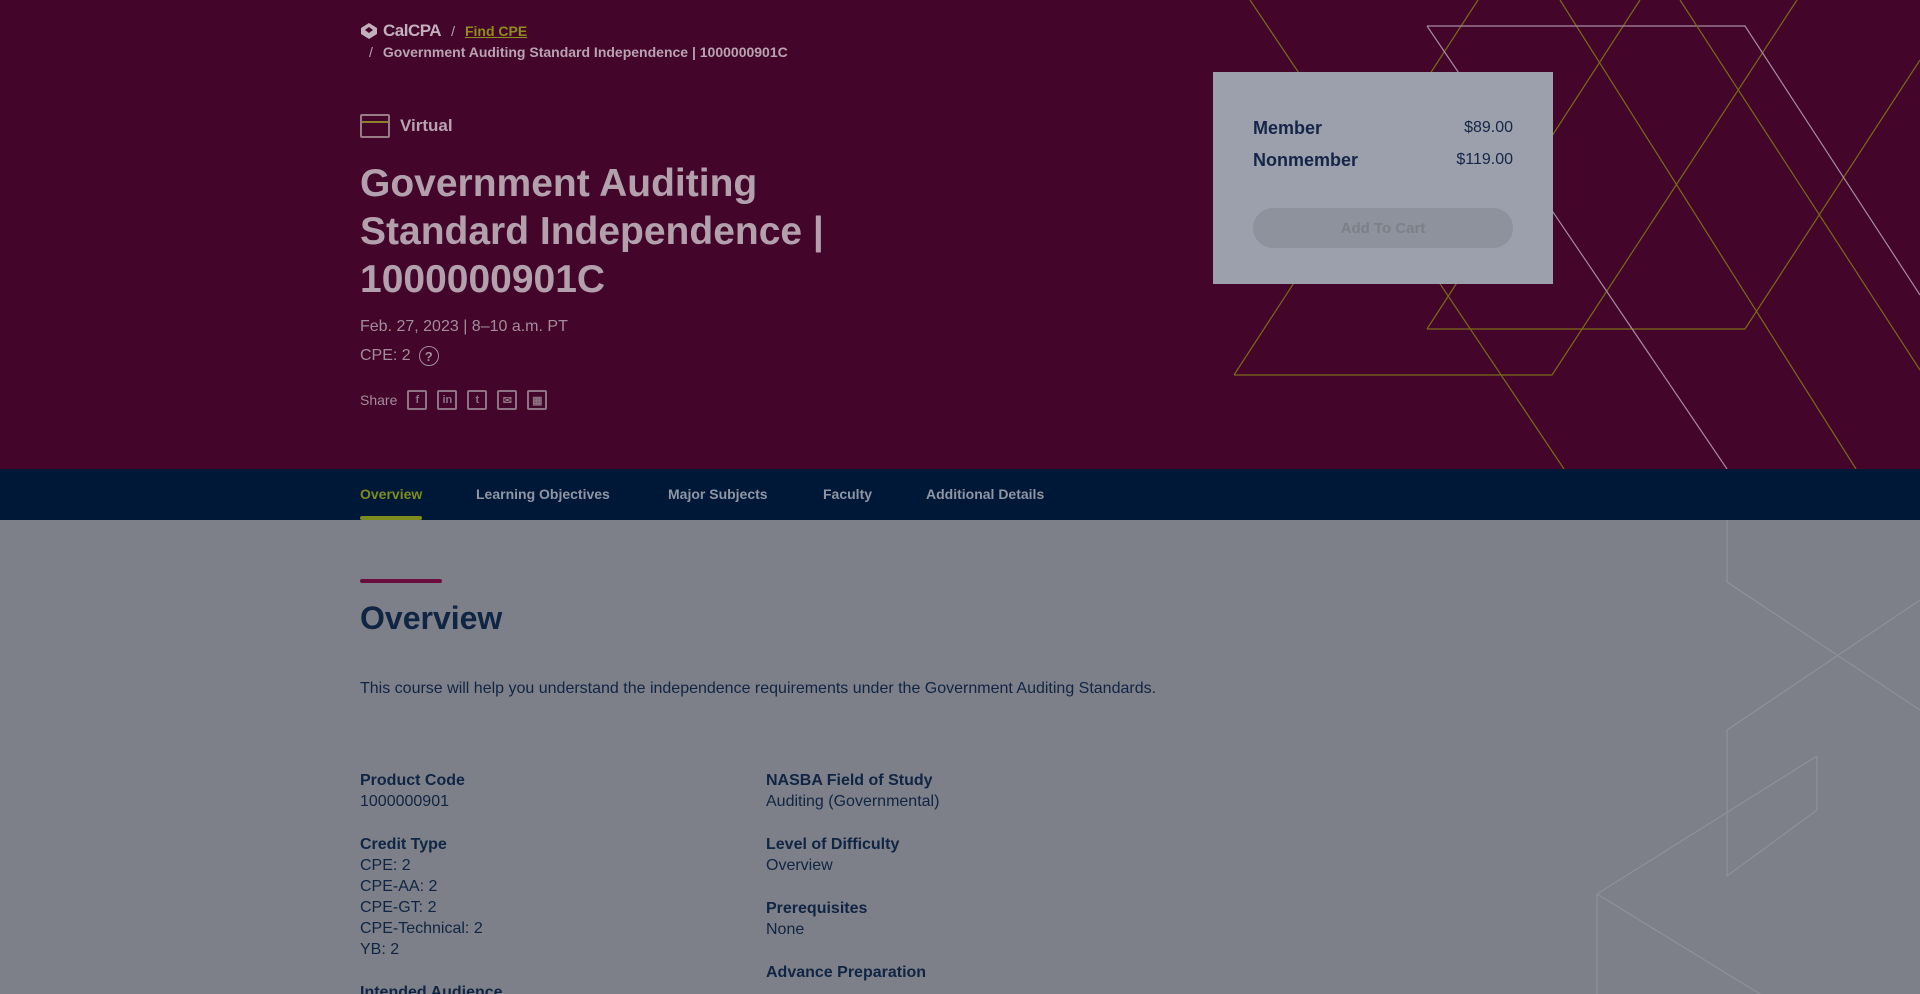 The width and height of the screenshot is (1920, 994). What do you see at coordinates (421, 928) in the screenshot?
I see `detail-value: CPE-Technical: 2` at bounding box center [421, 928].